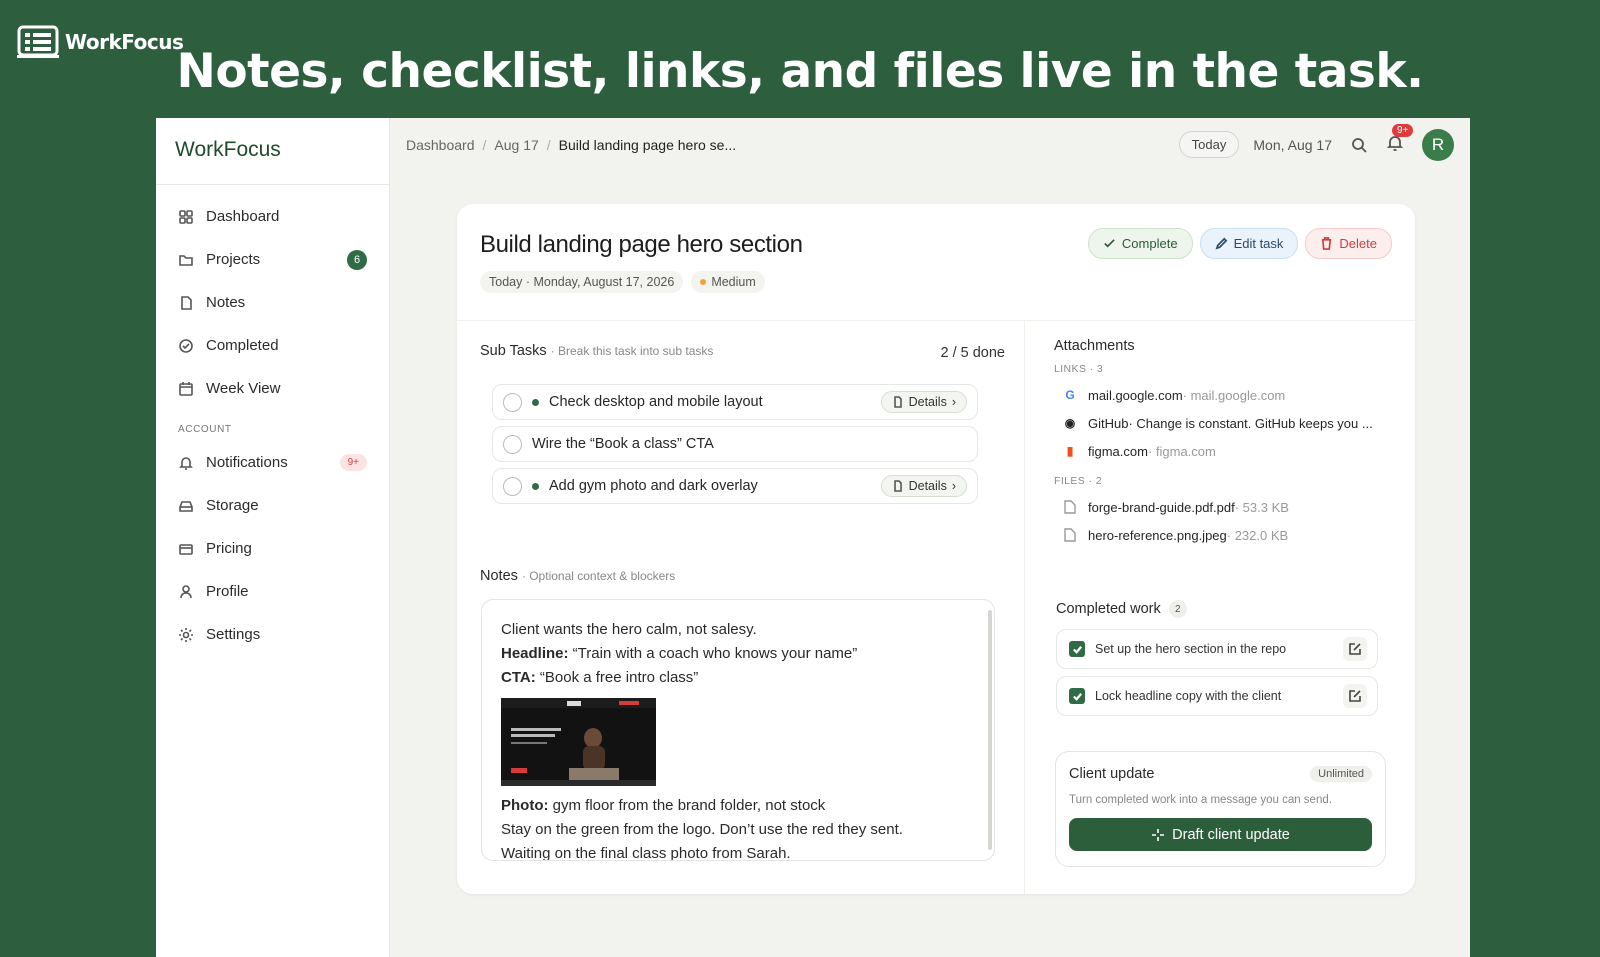 The width and height of the screenshot is (1600, 957). Describe the element at coordinates (1257, 535) in the screenshot. I see `file-size: · 232.0 KB` at that location.